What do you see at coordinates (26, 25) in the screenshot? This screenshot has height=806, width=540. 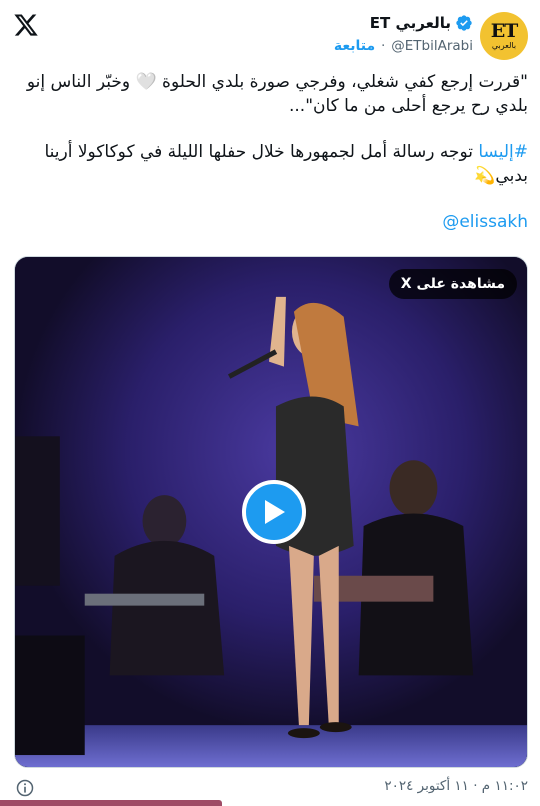 I see `x-logo-icon` at bounding box center [26, 25].